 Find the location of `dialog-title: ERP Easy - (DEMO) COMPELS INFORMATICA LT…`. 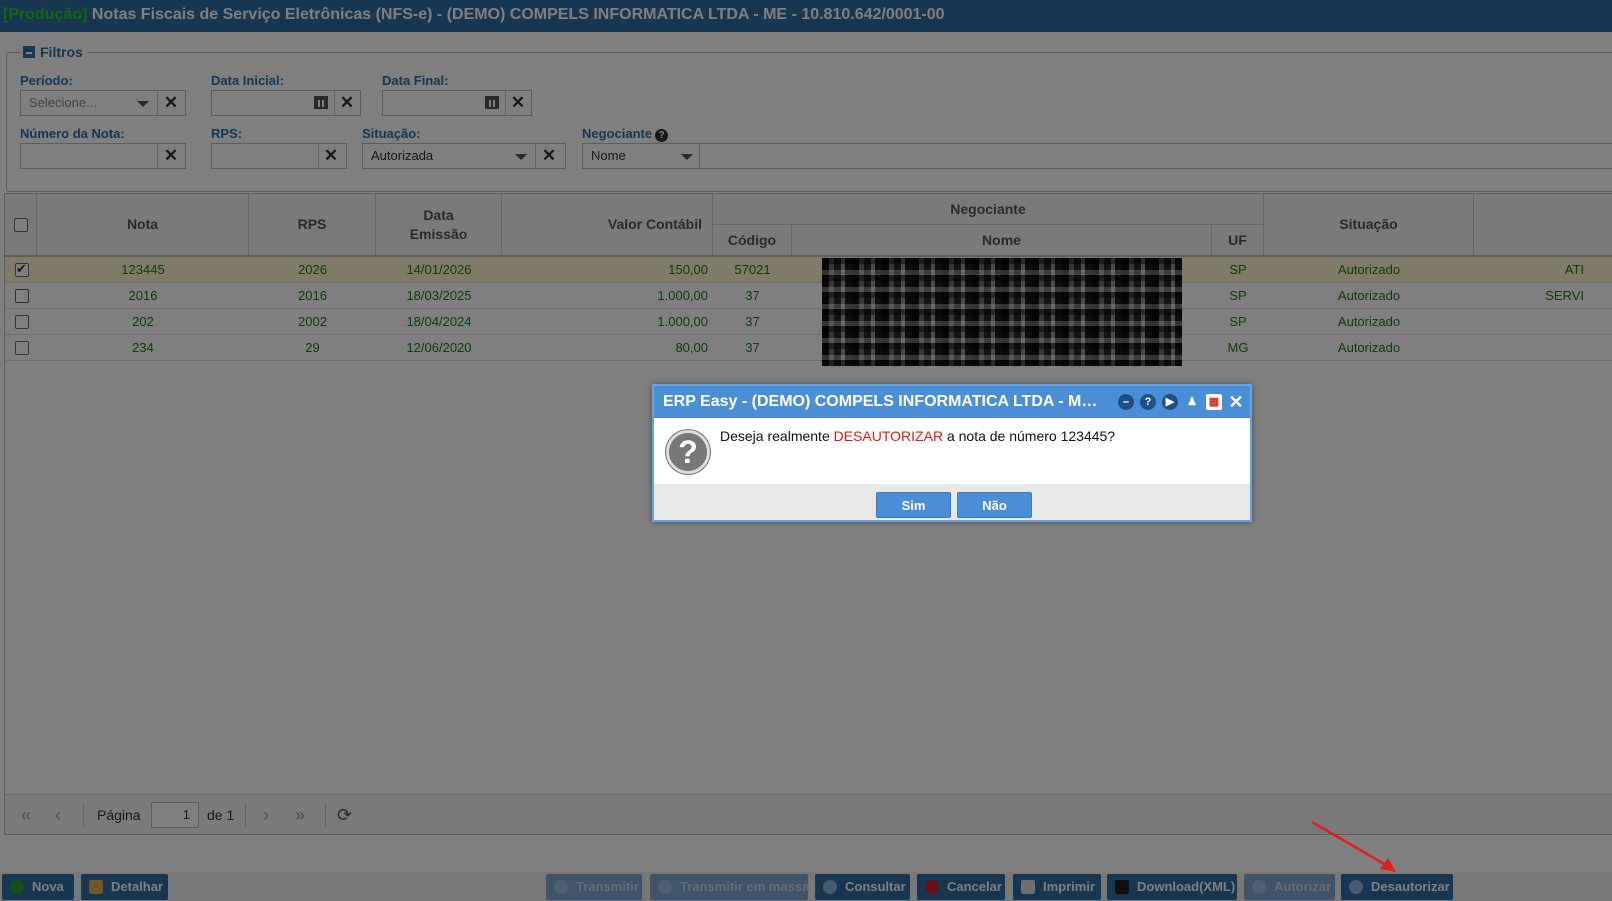

dialog-title: ERP Easy - (DEMO) COMPELS INFORMATICA LT… is located at coordinates (884, 401).